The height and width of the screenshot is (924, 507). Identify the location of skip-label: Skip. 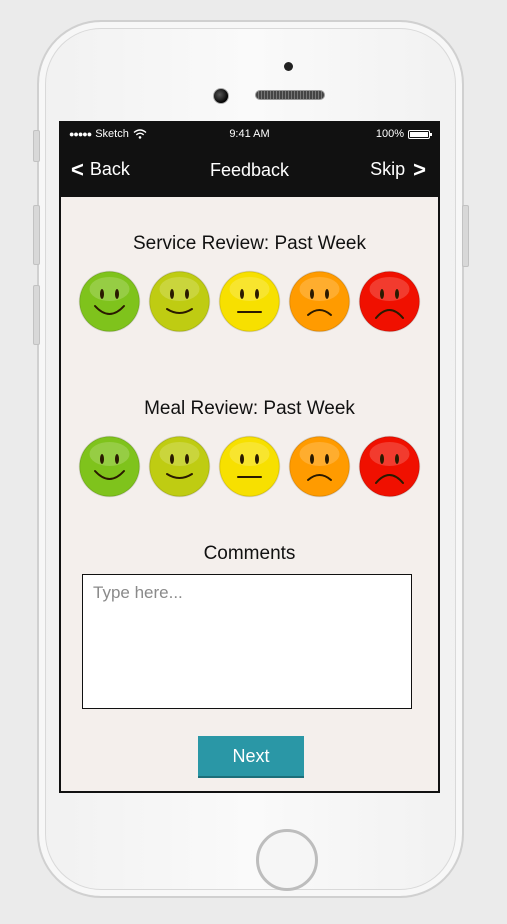
(388, 169).